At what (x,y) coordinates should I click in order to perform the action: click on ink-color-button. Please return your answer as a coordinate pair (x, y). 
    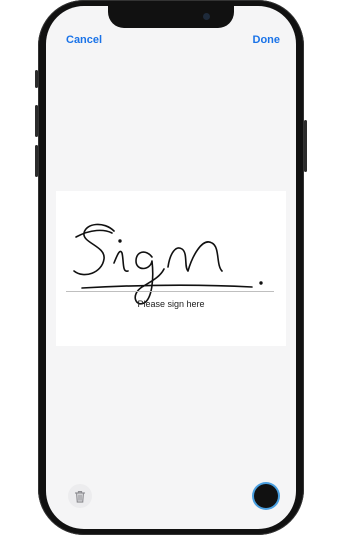
    Looking at the image, I should click on (266, 496).